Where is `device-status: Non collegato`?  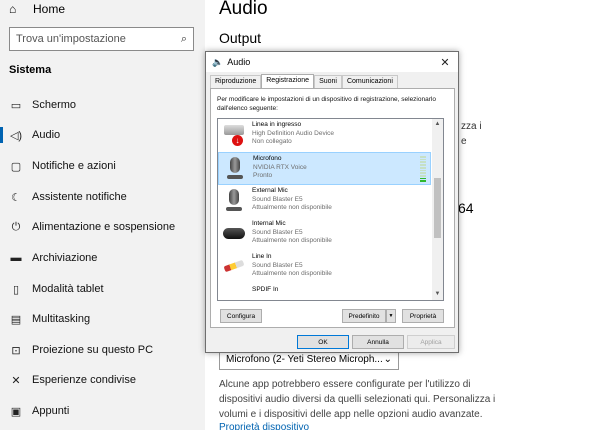
device-status: Non collegato is located at coordinates (272, 141).